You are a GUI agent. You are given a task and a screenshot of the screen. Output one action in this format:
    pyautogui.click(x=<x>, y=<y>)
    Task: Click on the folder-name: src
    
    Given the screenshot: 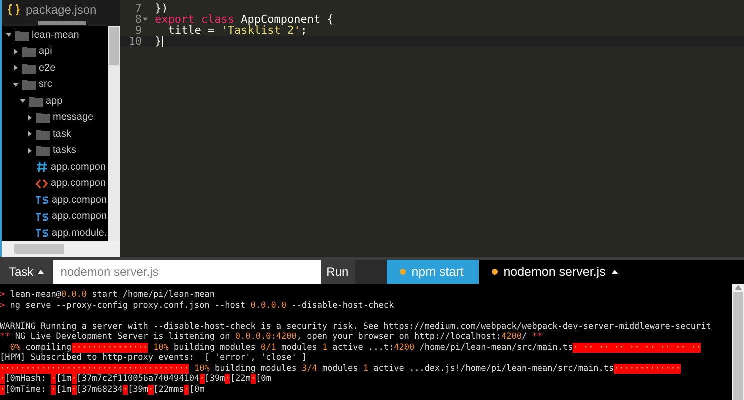 What is the action you would take?
    pyautogui.click(x=45, y=84)
    